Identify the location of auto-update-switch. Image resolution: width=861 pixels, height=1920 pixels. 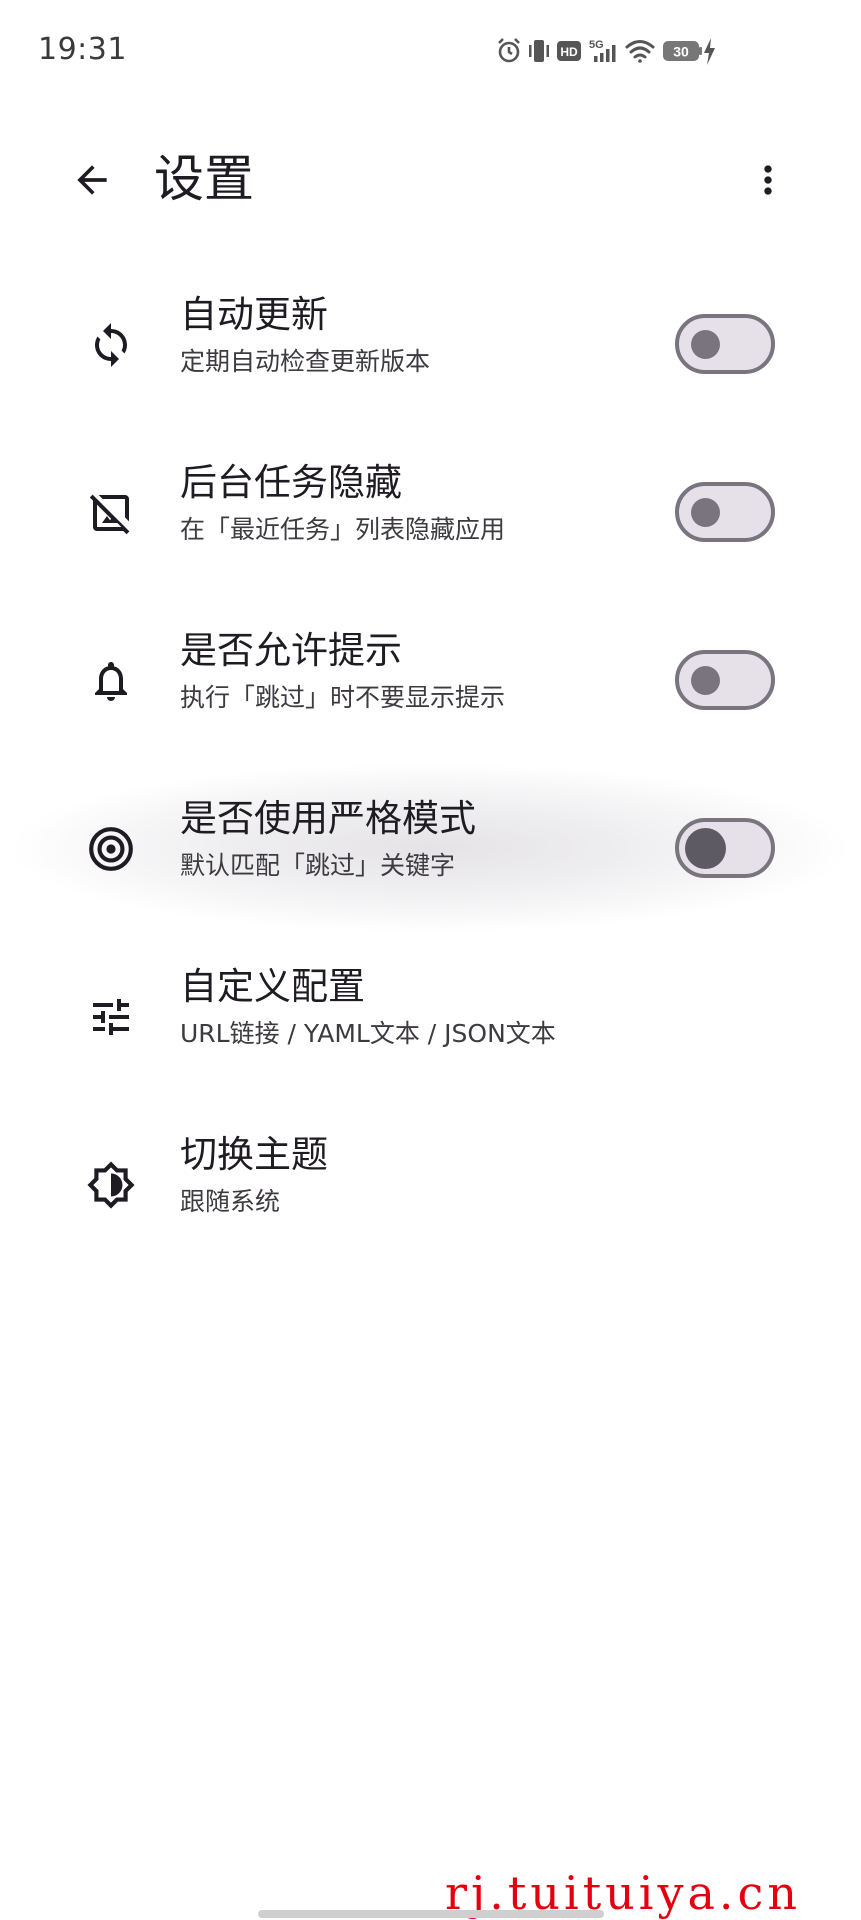
(725, 344).